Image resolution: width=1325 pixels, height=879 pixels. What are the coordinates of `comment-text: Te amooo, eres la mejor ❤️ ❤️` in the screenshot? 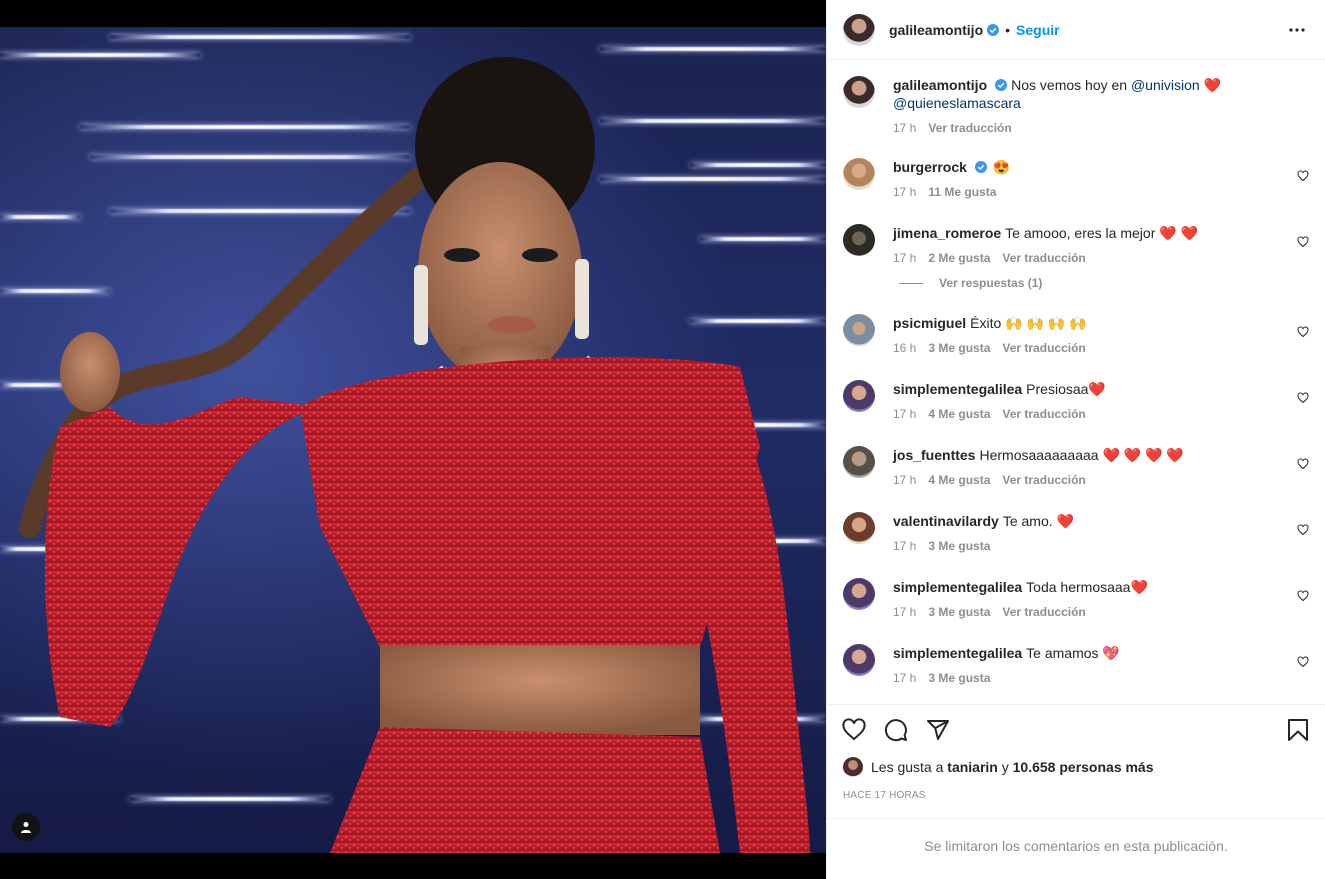 It's located at (1101, 233).